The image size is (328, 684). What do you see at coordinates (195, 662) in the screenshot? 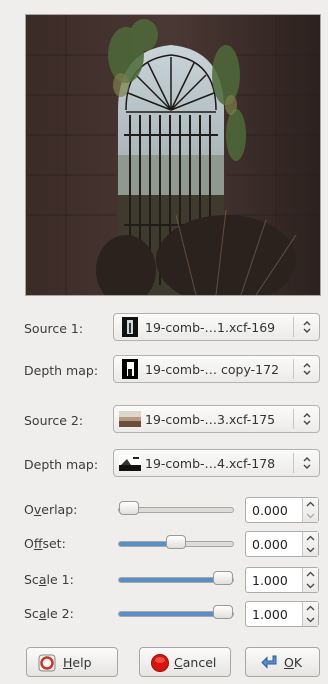
I see `cancel-button-label: Cancel` at bounding box center [195, 662].